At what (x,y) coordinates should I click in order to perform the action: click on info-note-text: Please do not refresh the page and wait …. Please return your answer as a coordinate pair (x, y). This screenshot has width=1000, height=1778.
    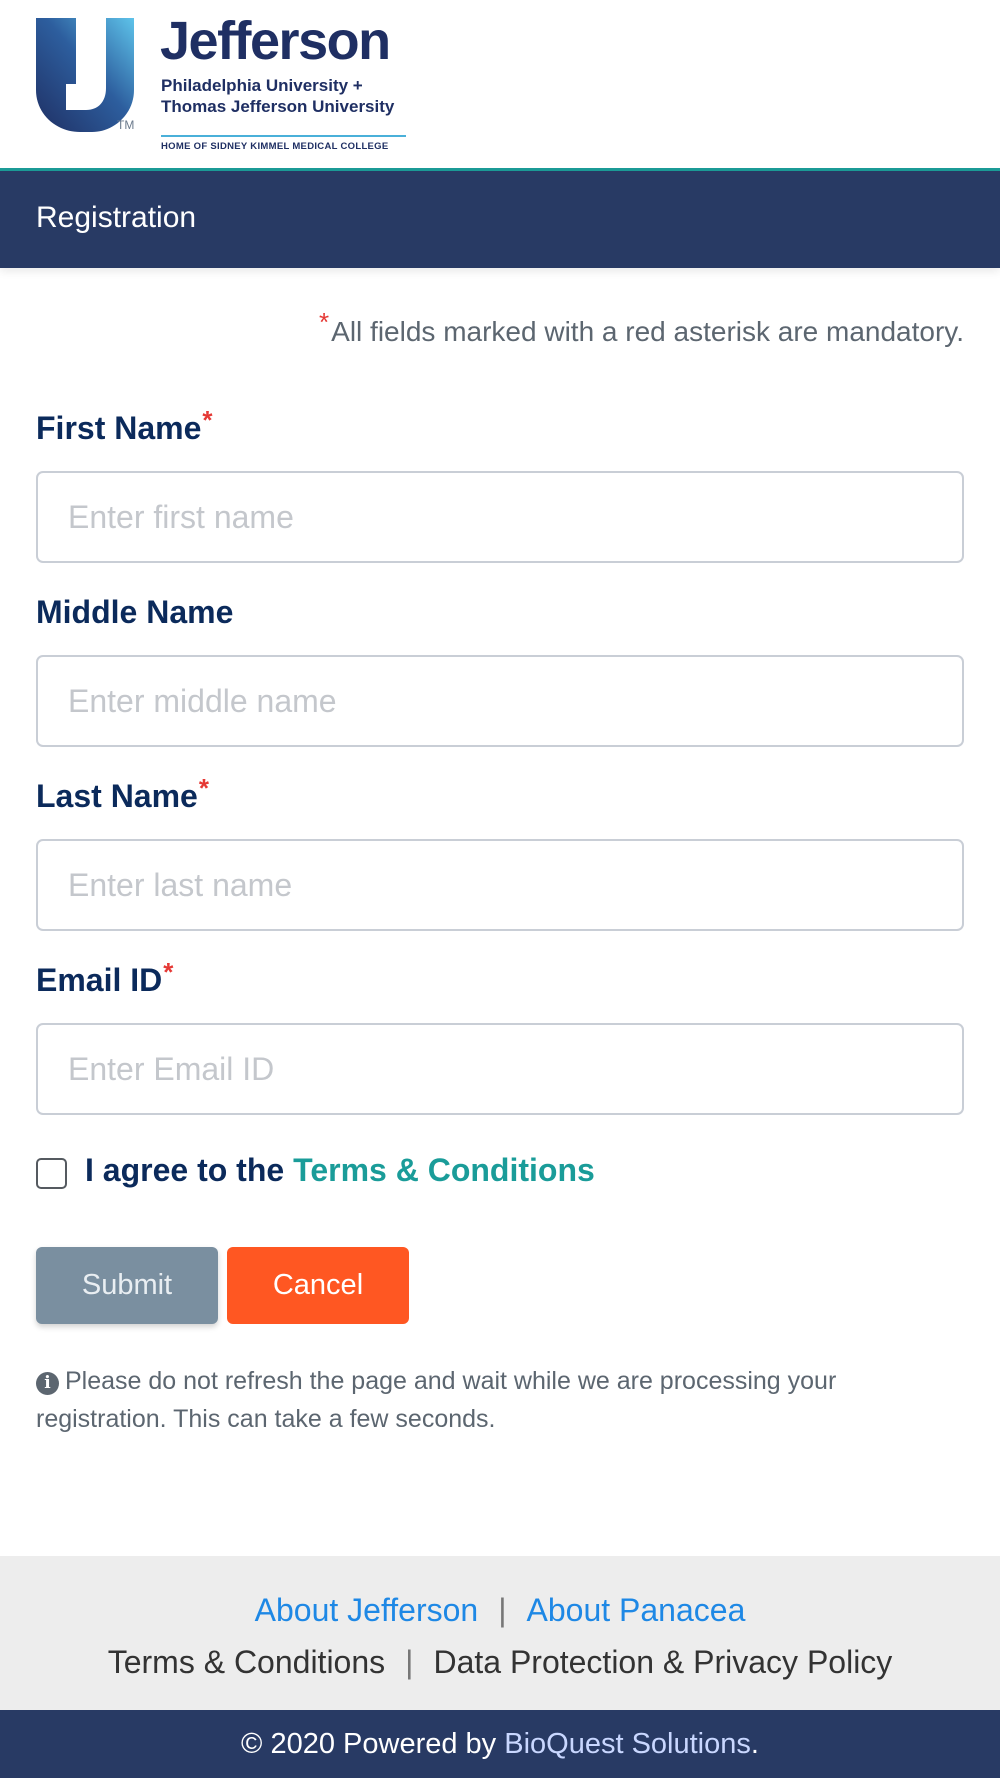
    Looking at the image, I should click on (436, 1400).